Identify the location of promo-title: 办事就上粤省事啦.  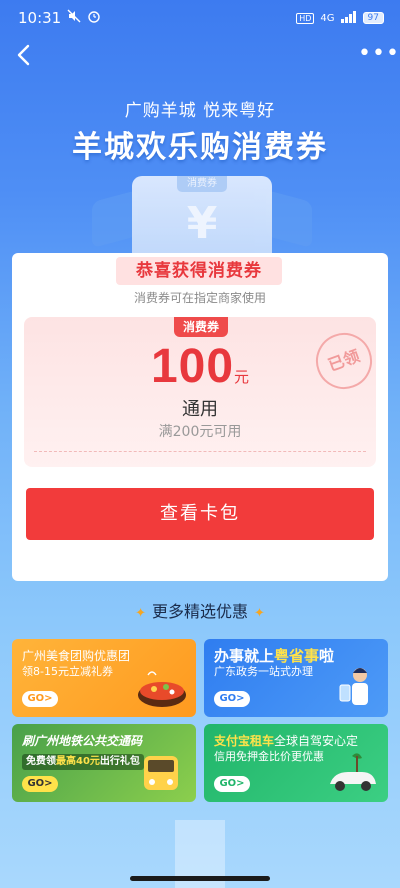
(296, 656).